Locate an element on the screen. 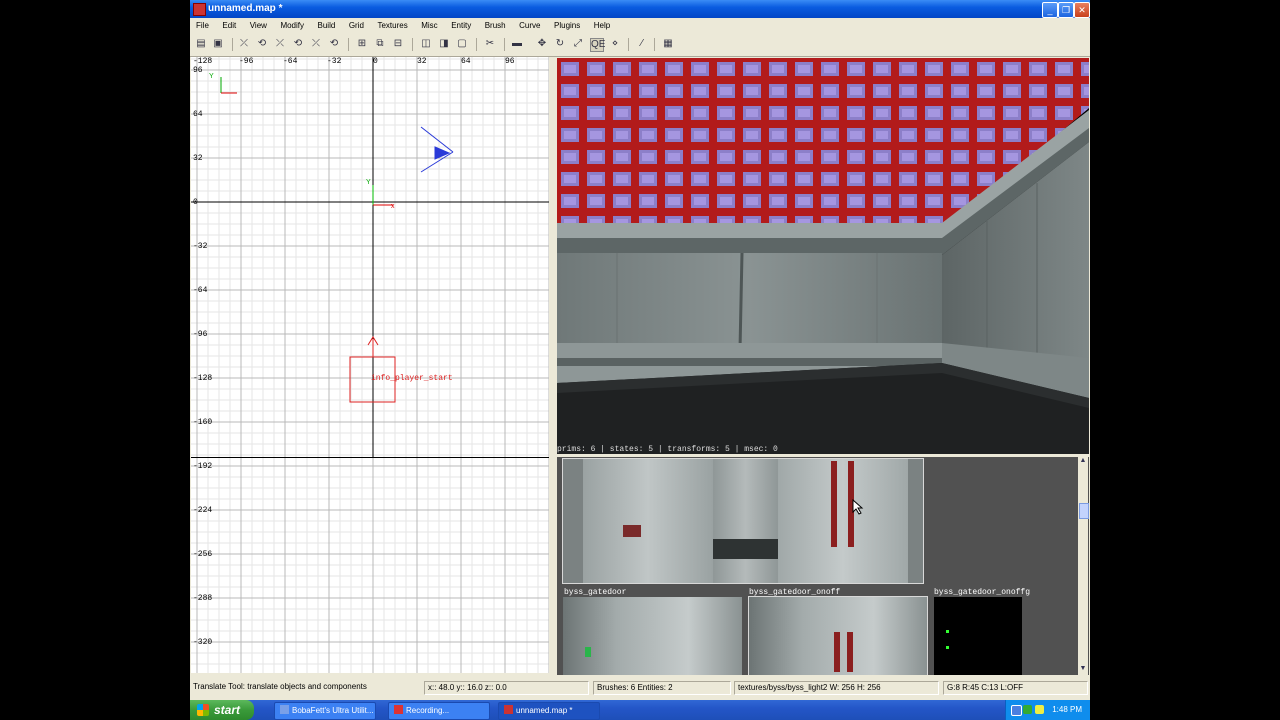 Image resolution: width=1280 pixels, height=720 pixels. grid-y-label: -224 is located at coordinates (203, 510).